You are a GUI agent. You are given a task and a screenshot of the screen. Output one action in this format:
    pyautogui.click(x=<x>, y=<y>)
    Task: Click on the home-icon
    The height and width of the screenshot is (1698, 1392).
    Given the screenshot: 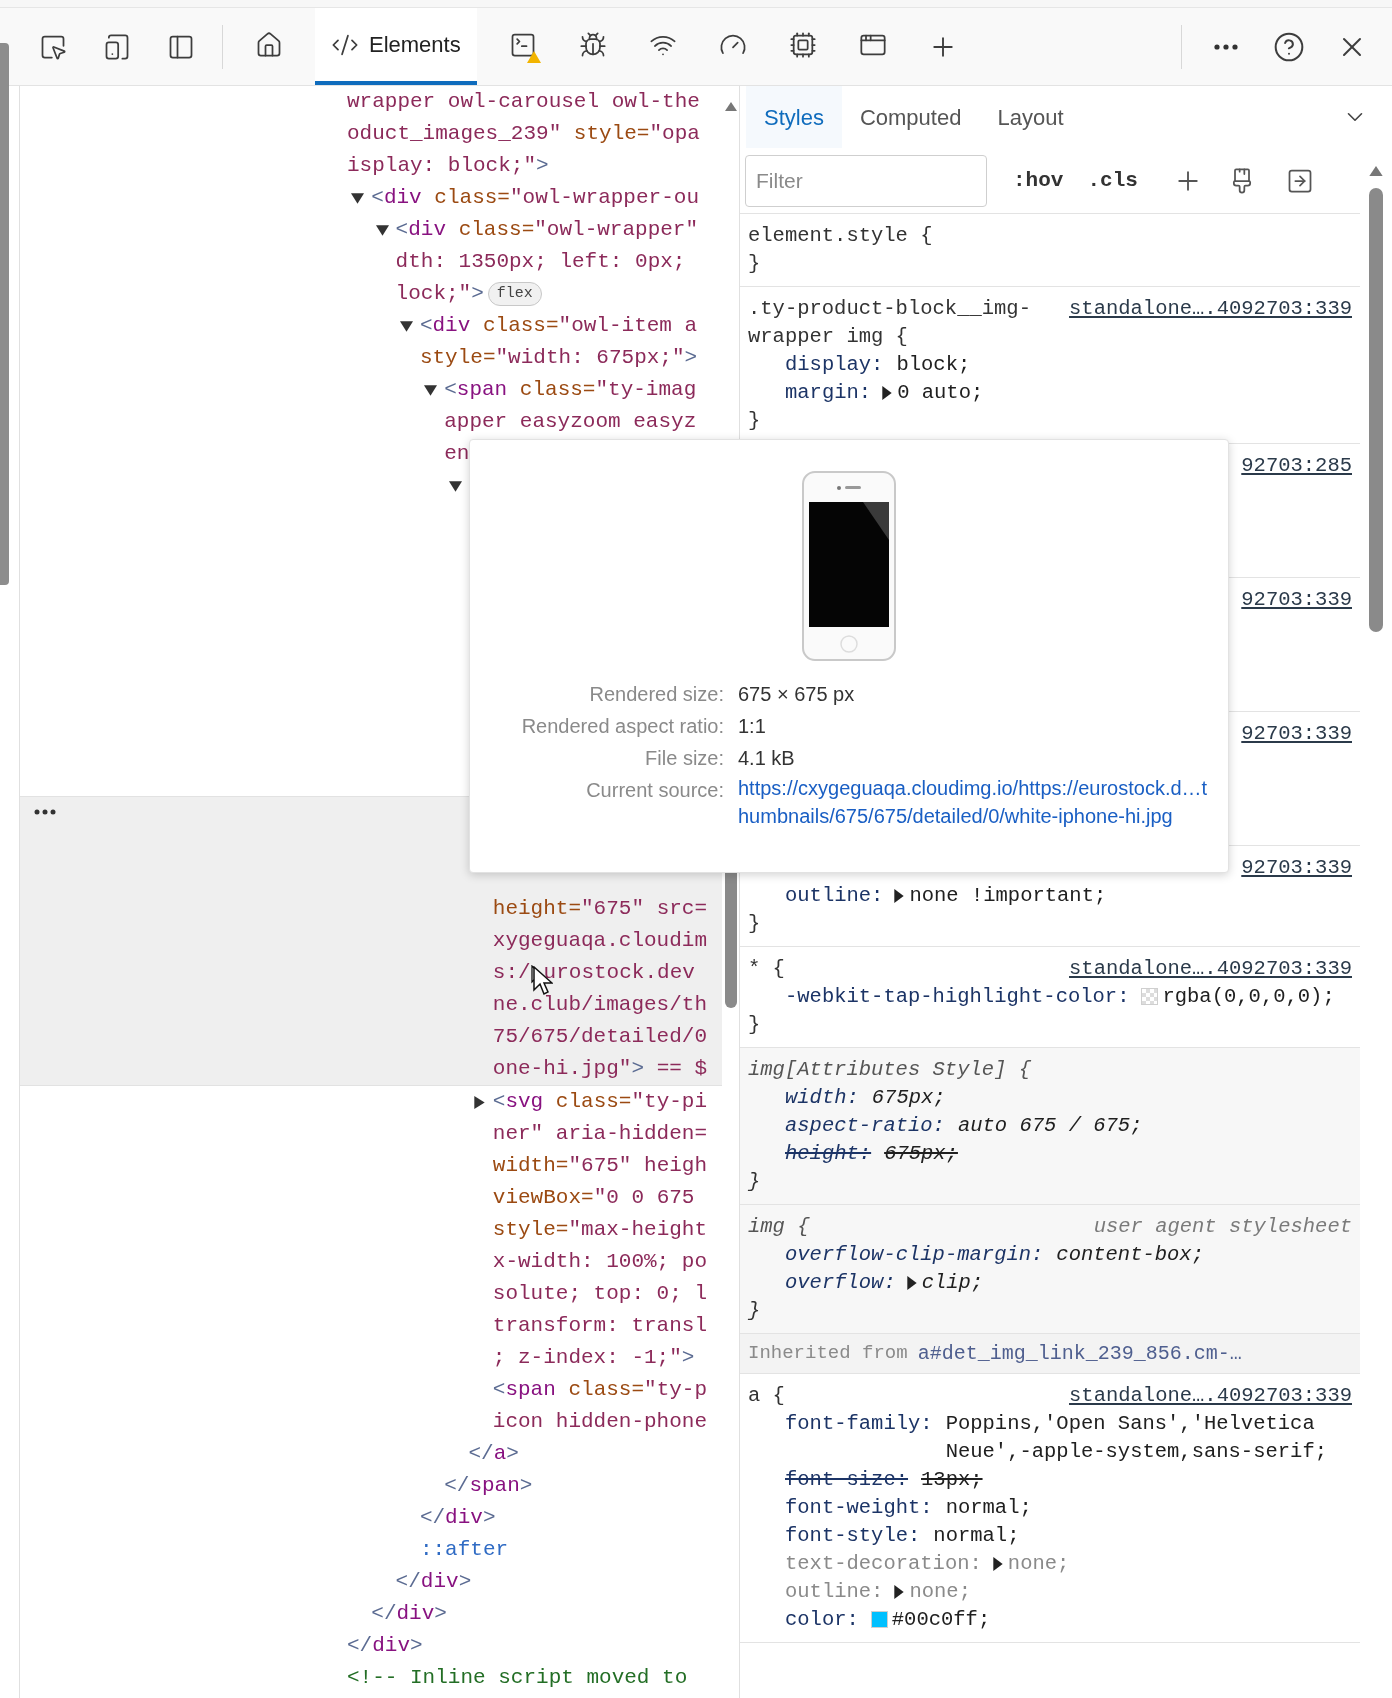 What is the action you would take?
    pyautogui.click(x=269, y=44)
    